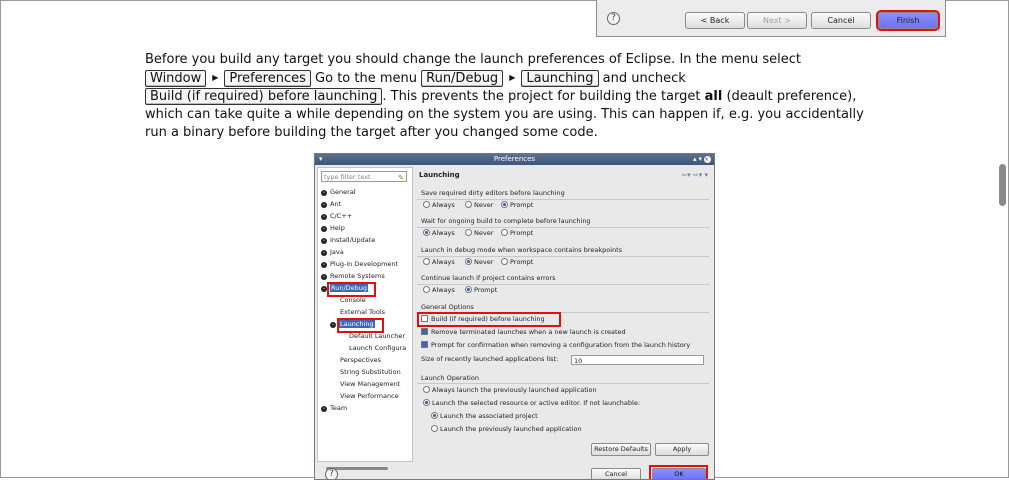 This screenshot has height=480, width=1009. I want to click on navigation-arrows-icon: ⇦▾ ⇨▾ ▾, so click(694, 175).